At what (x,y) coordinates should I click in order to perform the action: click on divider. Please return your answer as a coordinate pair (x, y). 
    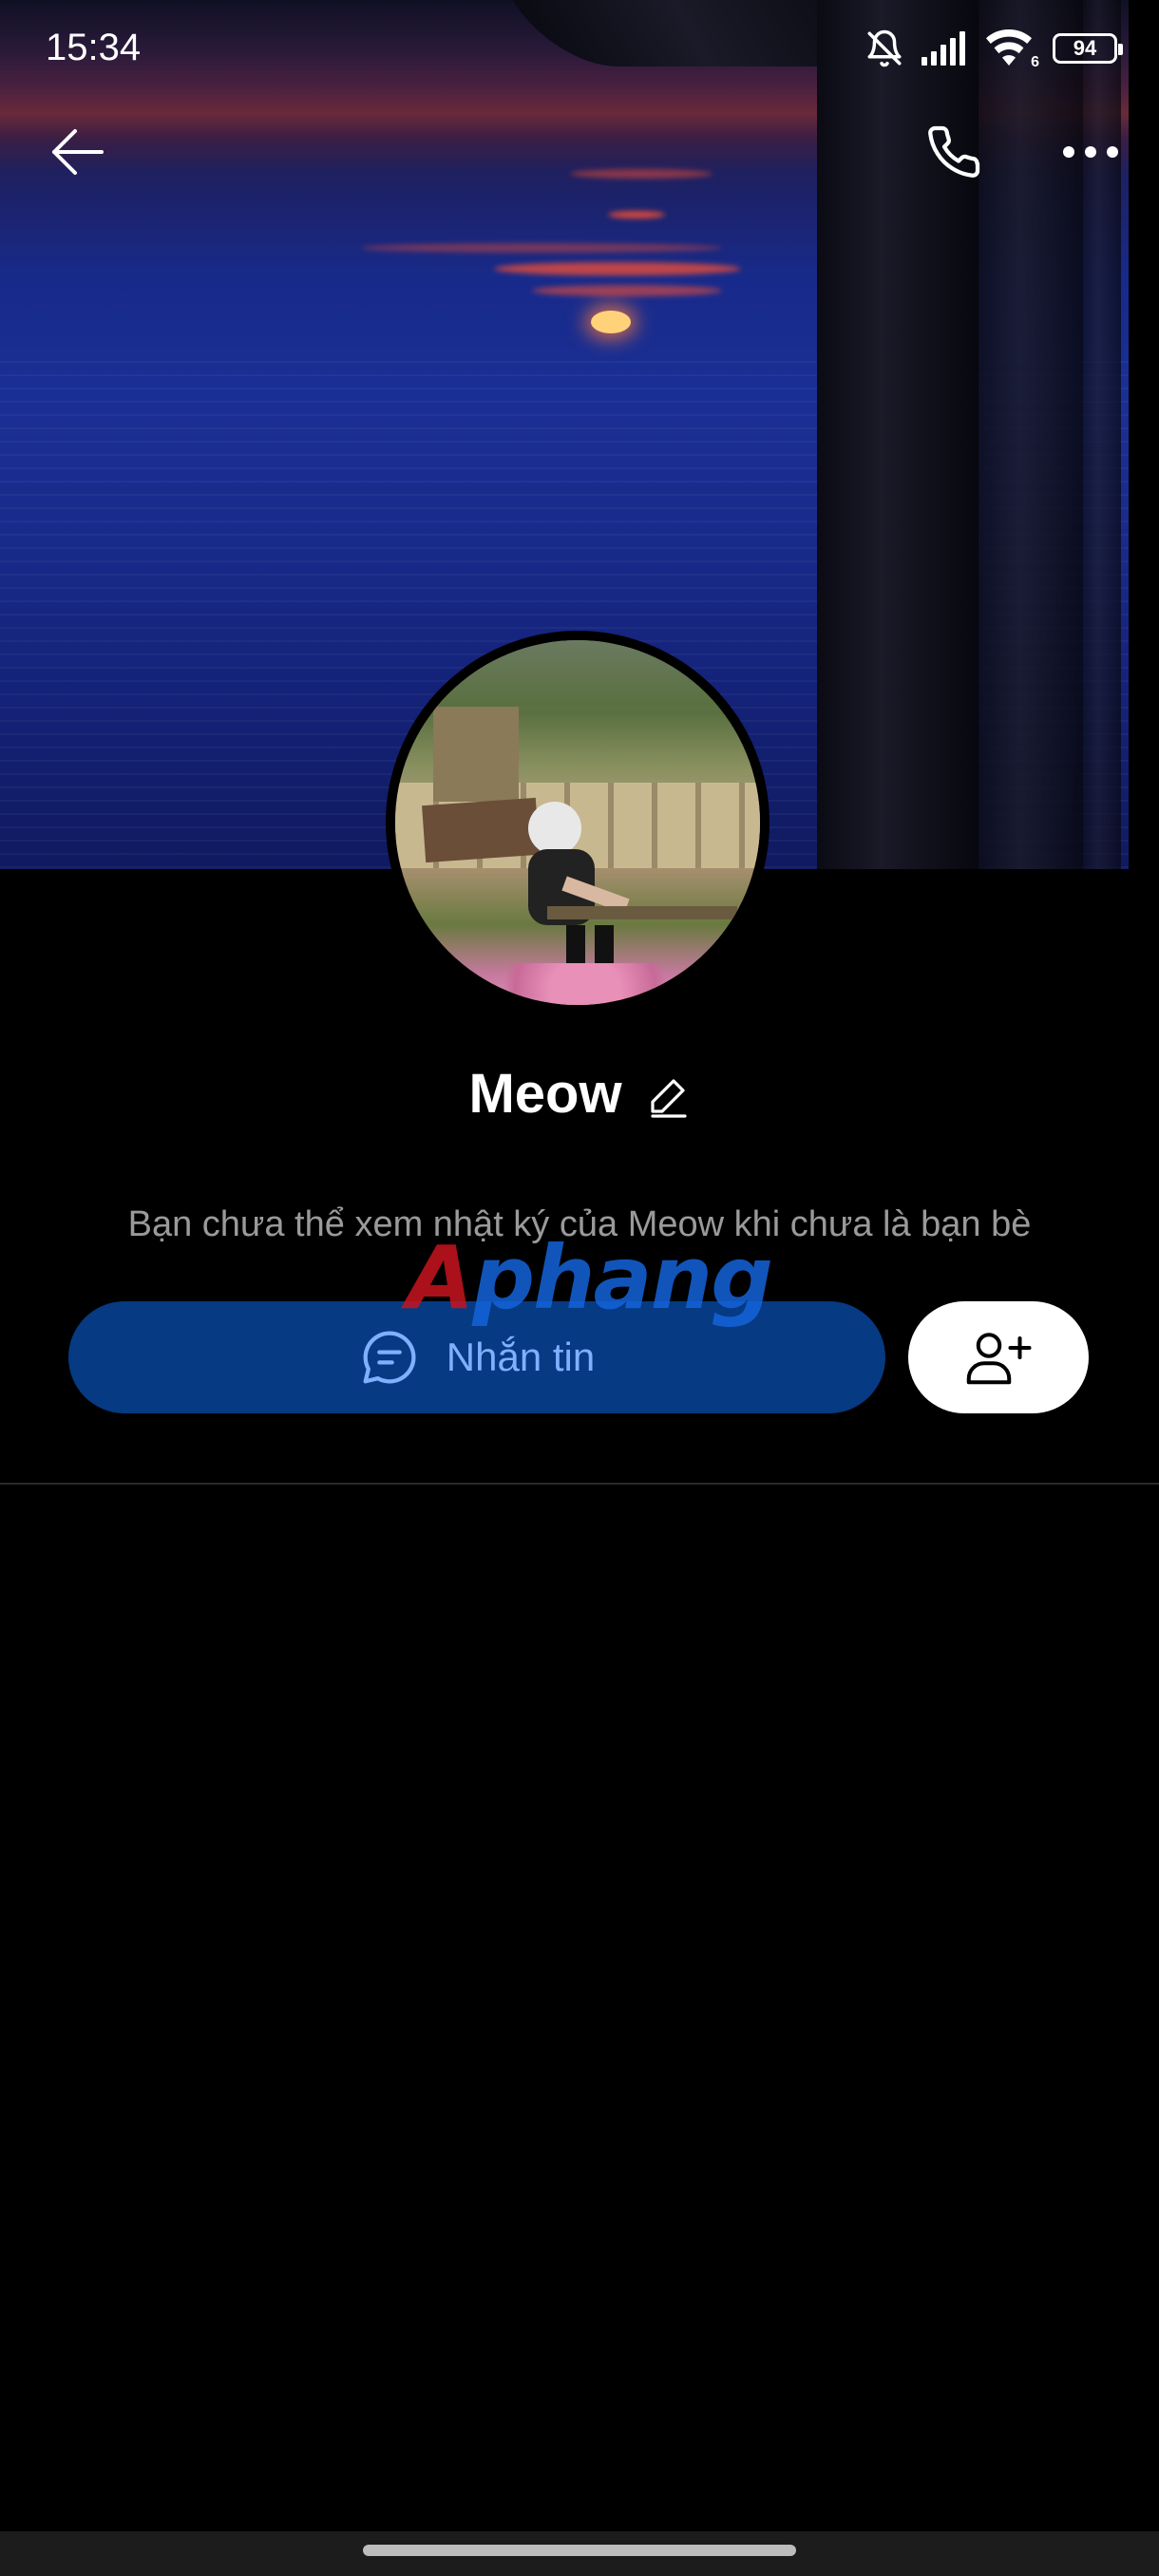
    Looking at the image, I should click on (579, 1484).